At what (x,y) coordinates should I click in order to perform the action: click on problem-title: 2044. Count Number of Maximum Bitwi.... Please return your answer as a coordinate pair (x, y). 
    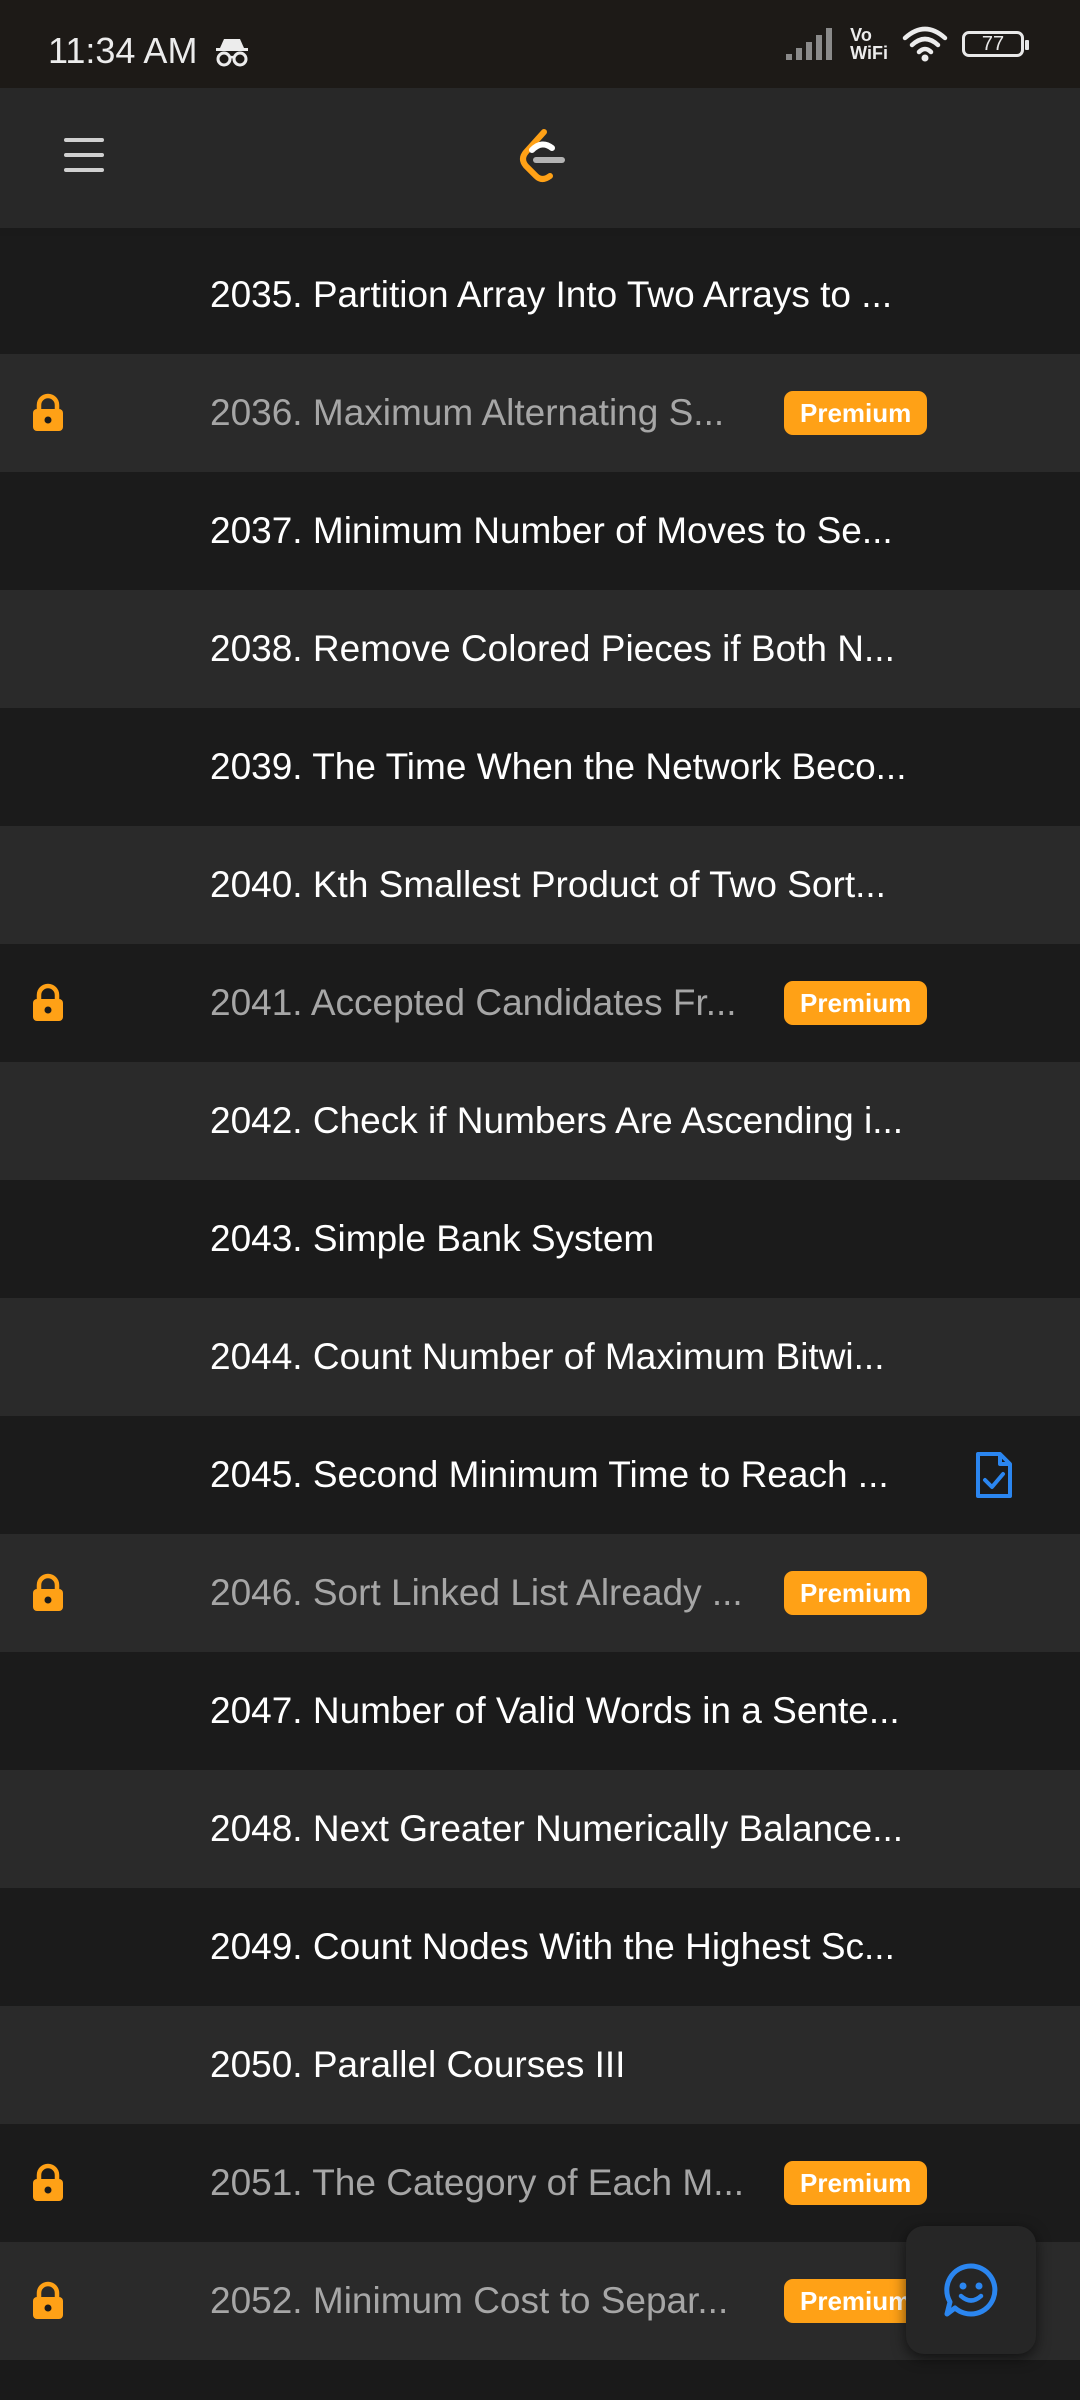
    Looking at the image, I should click on (547, 1356).